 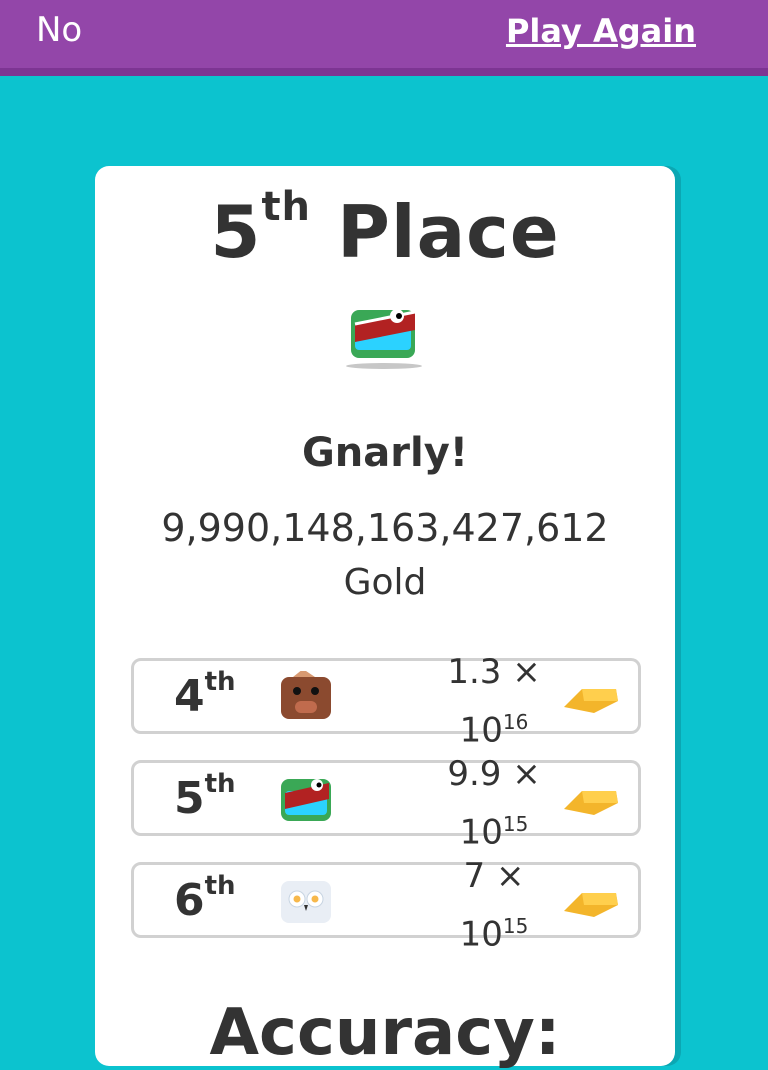 I want to click on rank-row: 4th 1.3 × 1016, so click(x=386, y=701).